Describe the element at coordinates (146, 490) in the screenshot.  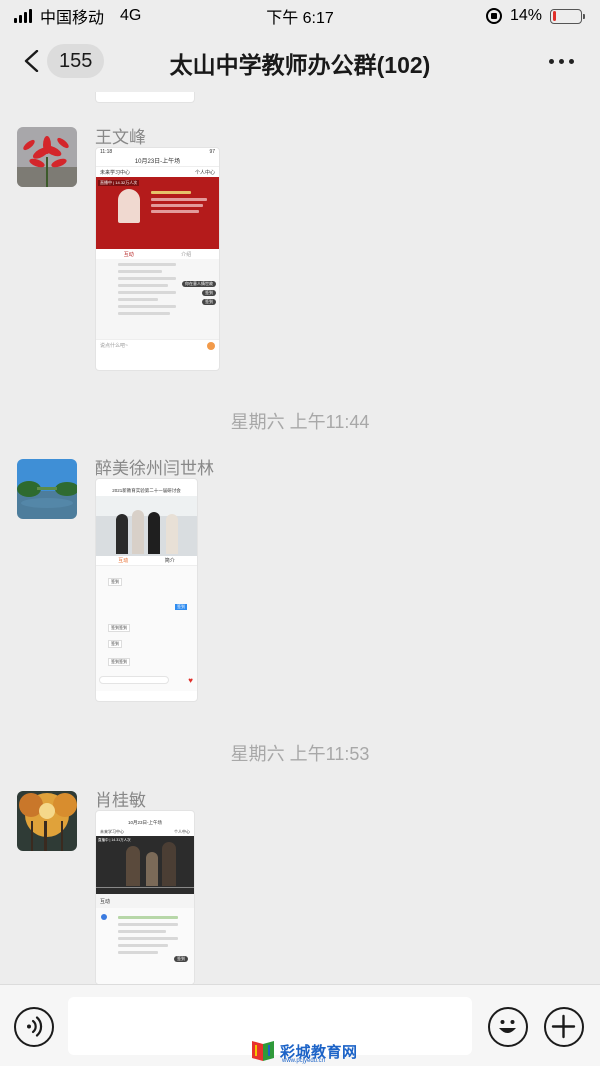
I see `screenshot-title: 2021新教育实验第二十一届研讨会` at that location.